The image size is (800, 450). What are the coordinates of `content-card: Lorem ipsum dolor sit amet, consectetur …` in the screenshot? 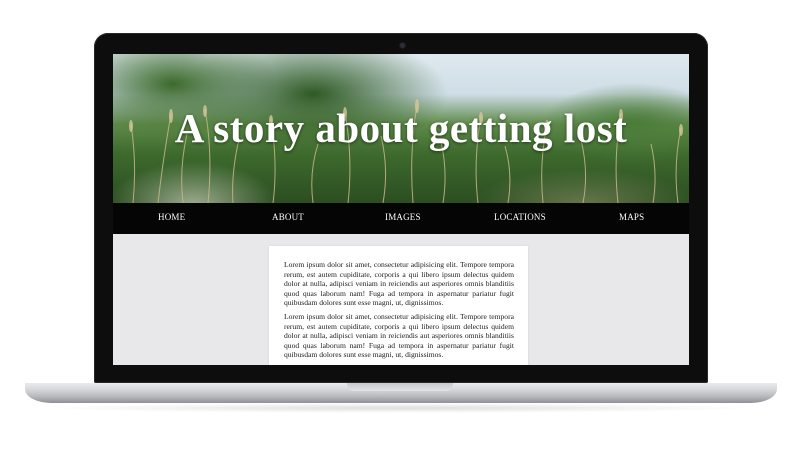 It's located at (398, 305).